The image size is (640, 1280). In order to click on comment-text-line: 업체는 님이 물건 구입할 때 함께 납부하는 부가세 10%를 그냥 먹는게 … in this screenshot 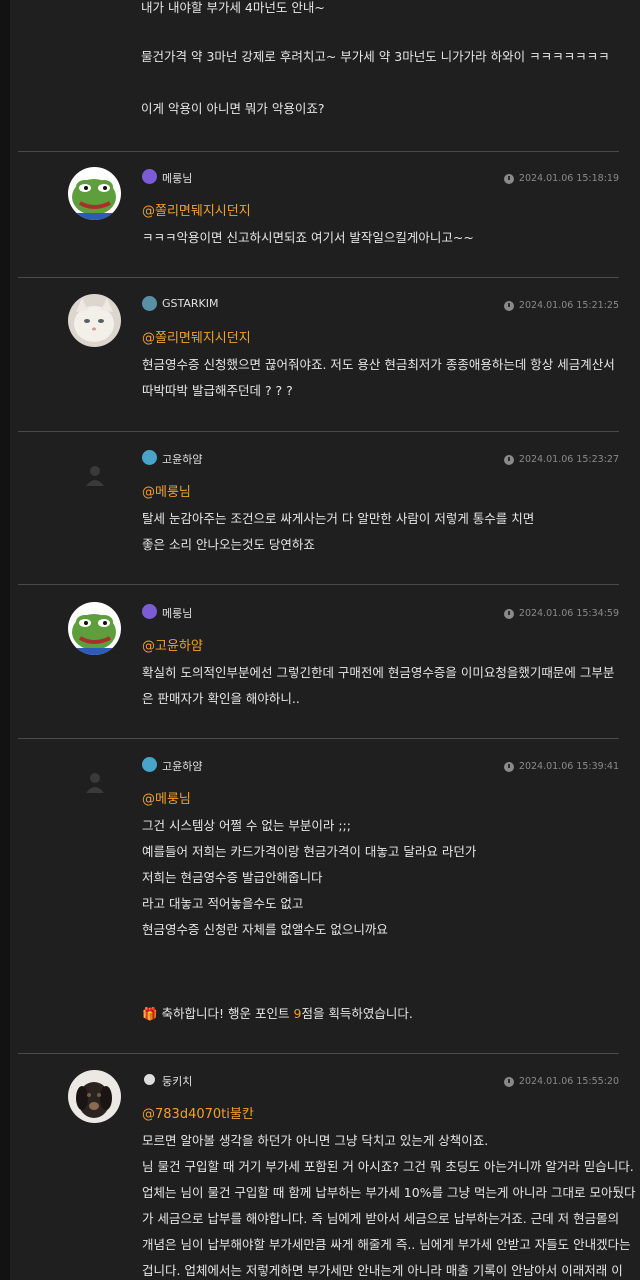, I will do `click(389, 1192)`.